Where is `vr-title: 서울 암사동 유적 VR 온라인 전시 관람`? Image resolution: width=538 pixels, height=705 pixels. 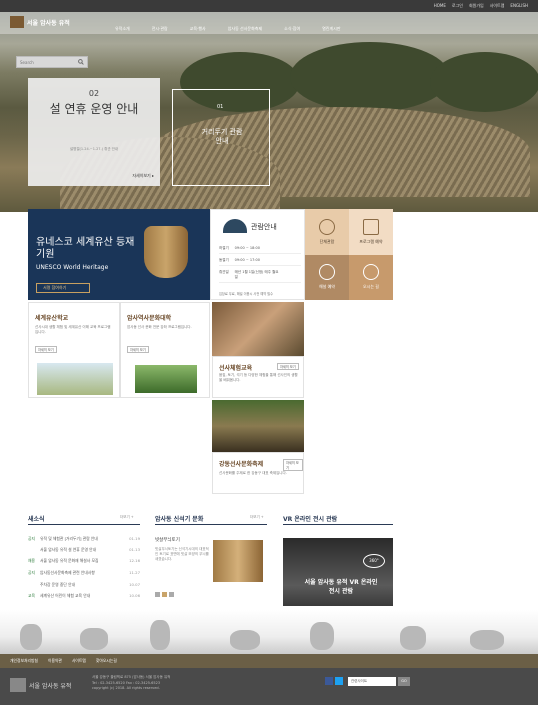
vr-title: 서울 암사동 유적 VR 온라인 전시 관람 is located at coordinates (341, 587).